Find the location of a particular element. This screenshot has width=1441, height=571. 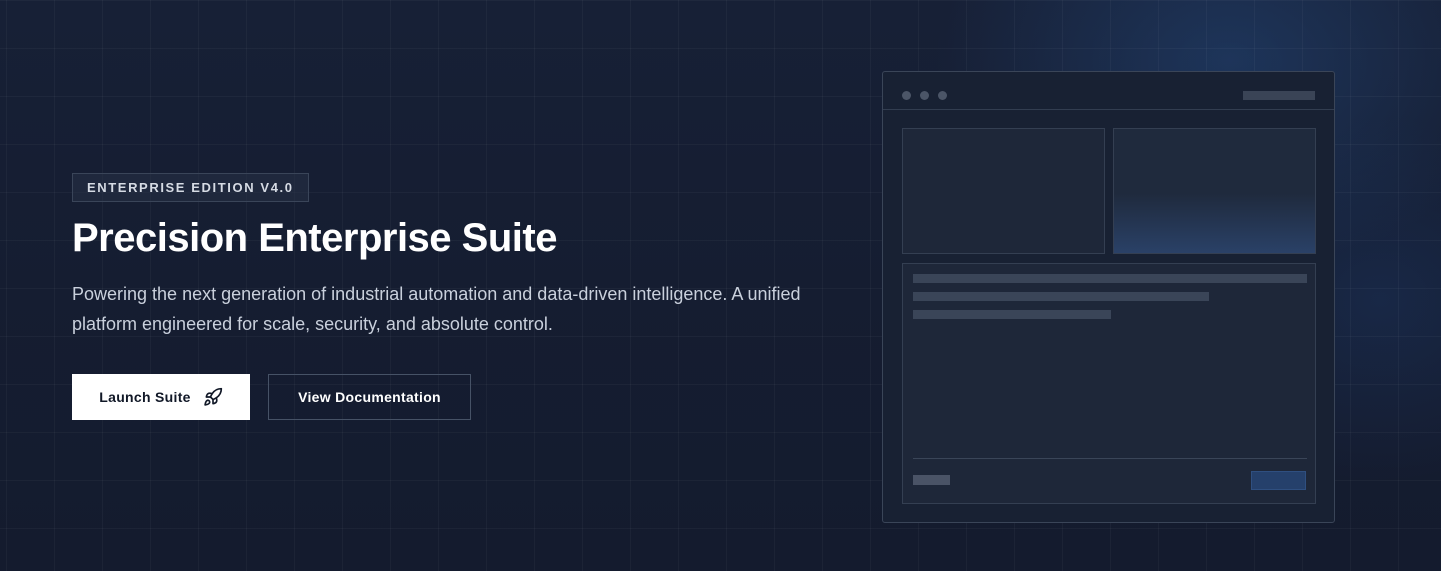

hero-actions: Launch Suite View Documentation is located at coordinates (452, 397).